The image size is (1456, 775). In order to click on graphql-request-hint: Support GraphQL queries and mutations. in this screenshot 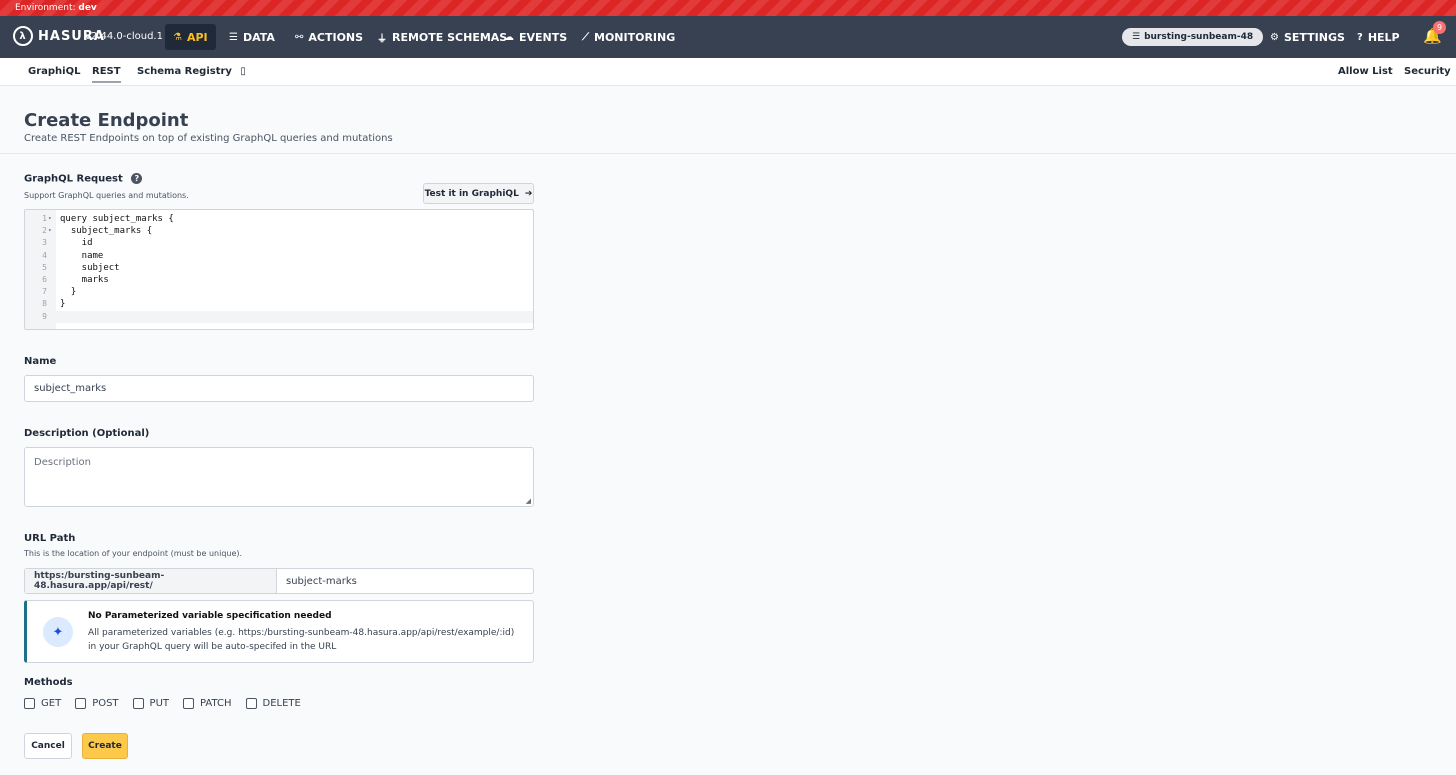, I will do `click(106, 195)`.